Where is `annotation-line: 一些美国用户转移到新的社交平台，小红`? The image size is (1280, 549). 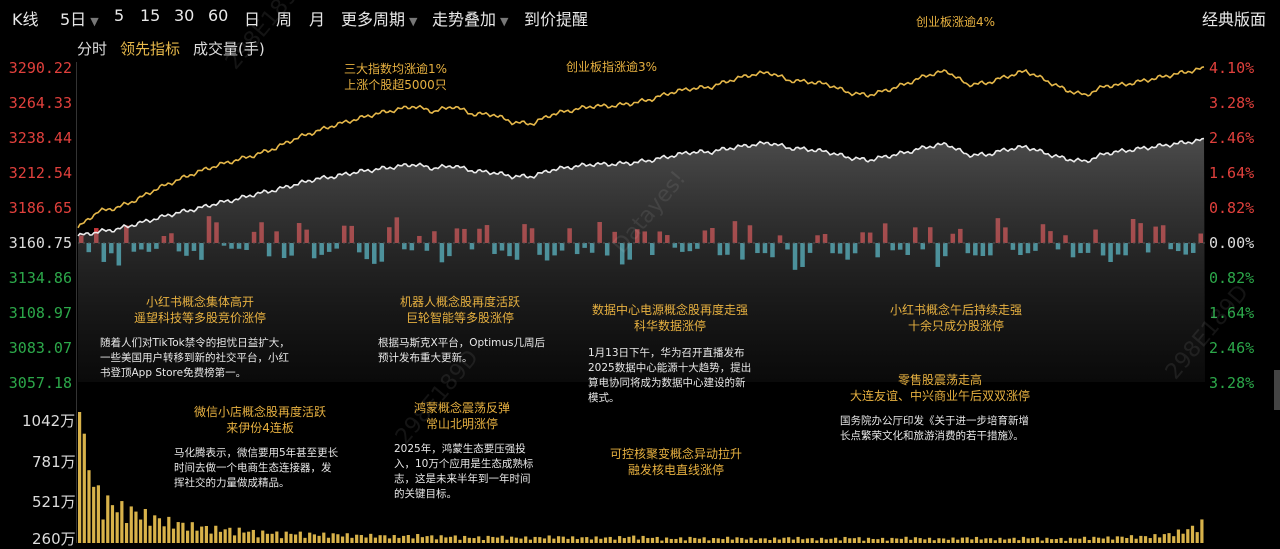 annotation-line: 一些美国用户转移到新的社交平台，小红 is located at coordinates (194, 358).